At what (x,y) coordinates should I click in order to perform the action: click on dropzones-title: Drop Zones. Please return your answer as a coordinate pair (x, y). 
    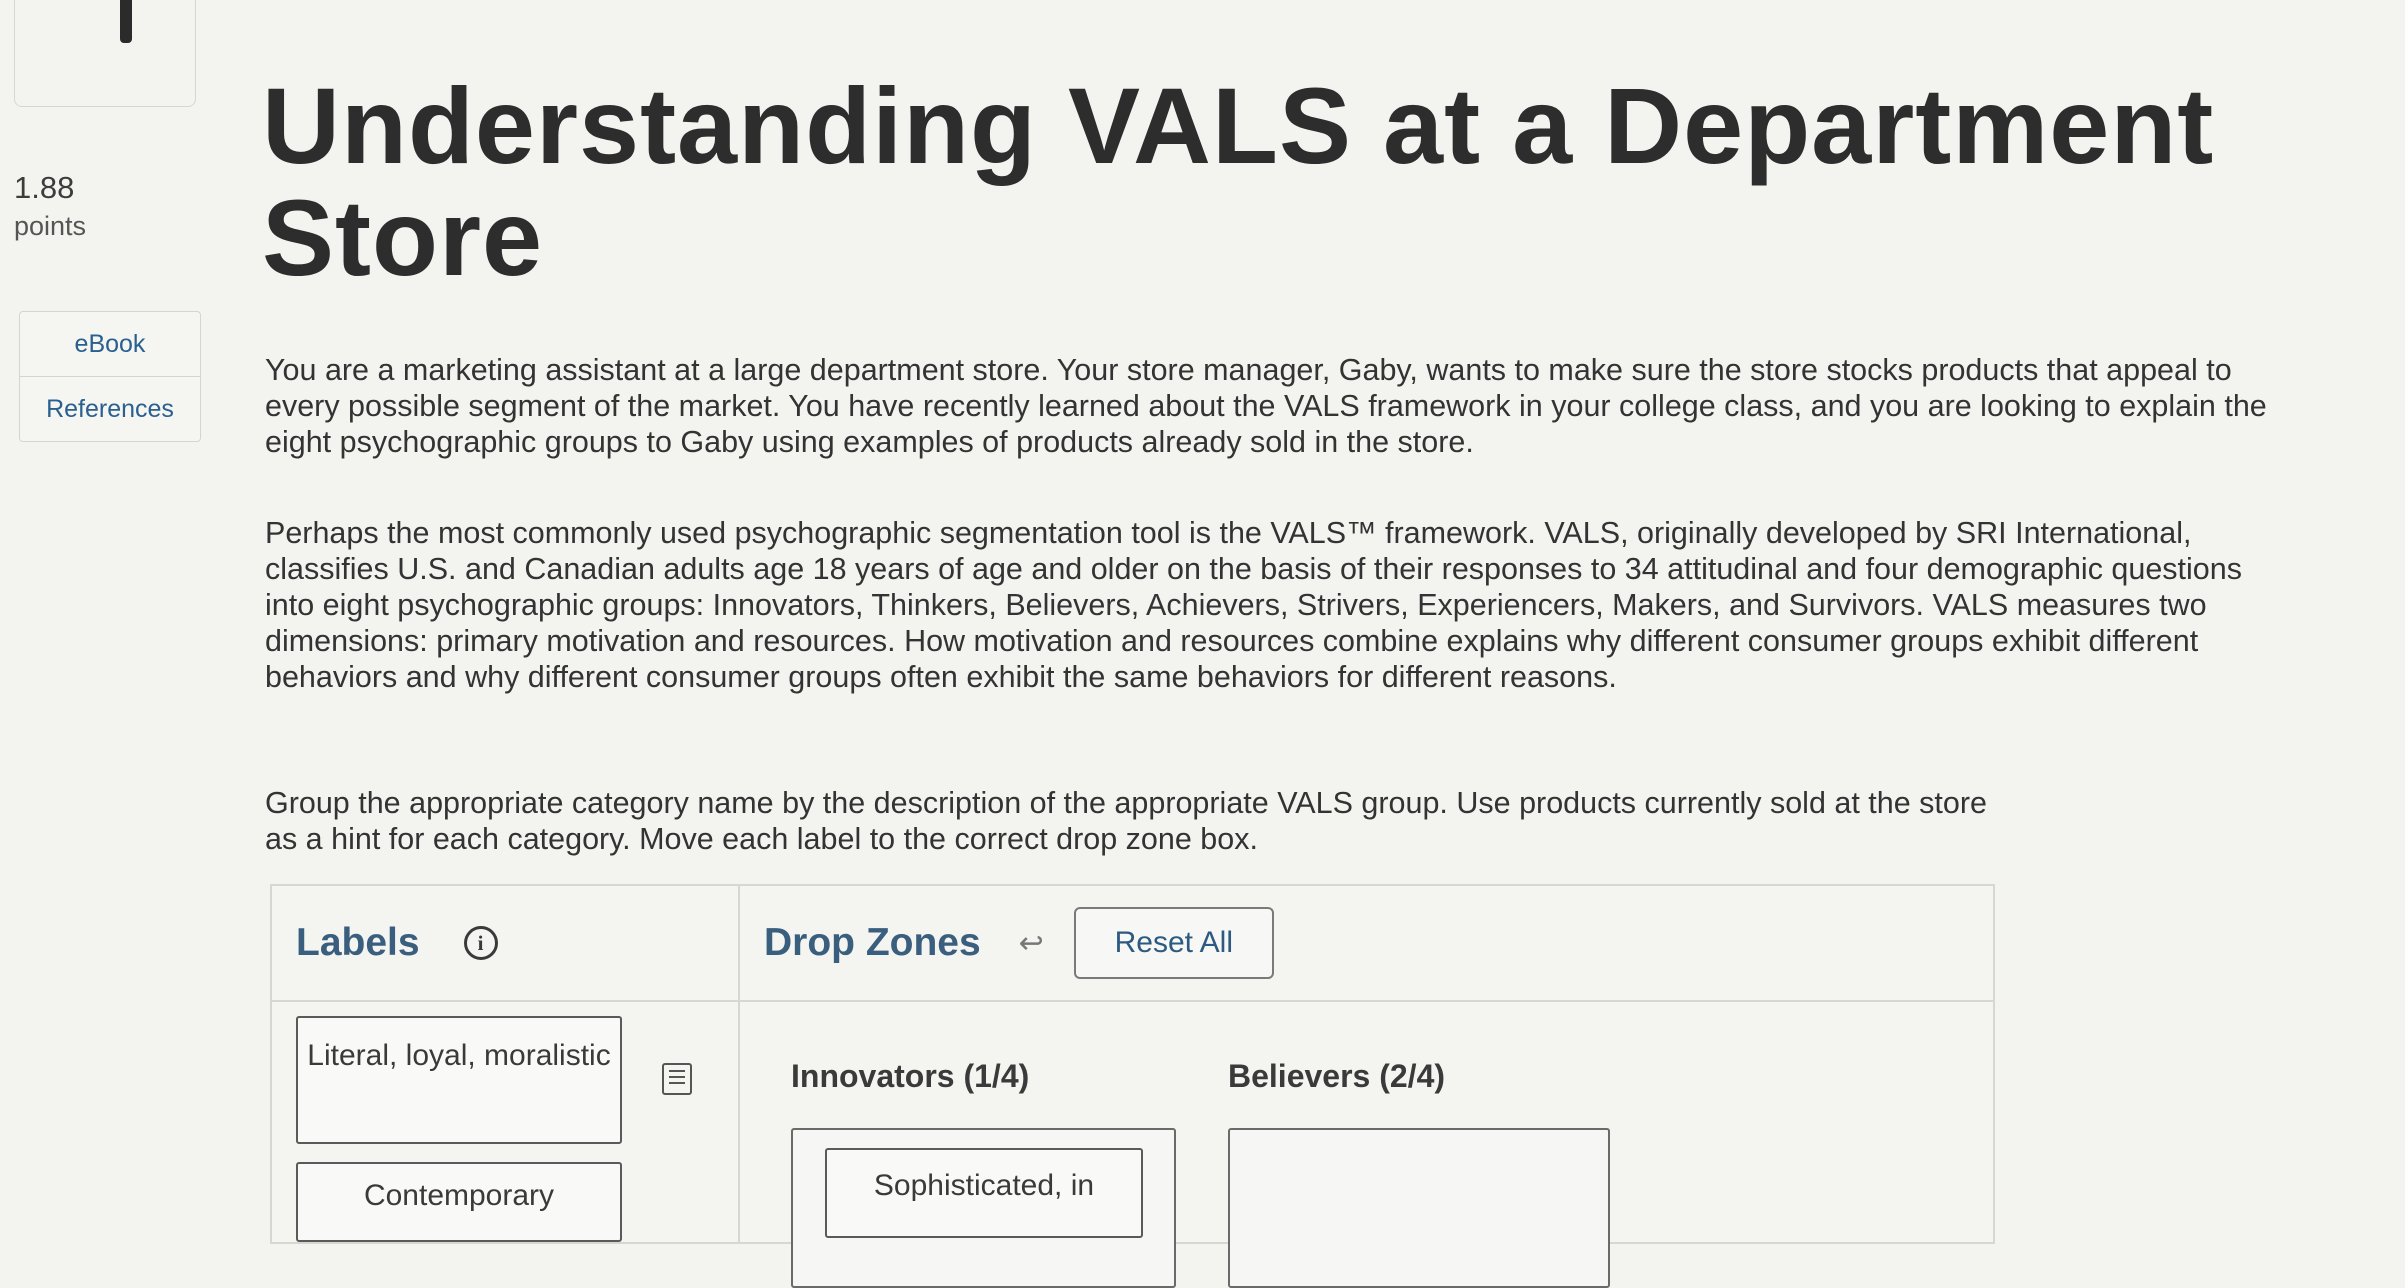
    Looking at the image, I should click on (872, 942).